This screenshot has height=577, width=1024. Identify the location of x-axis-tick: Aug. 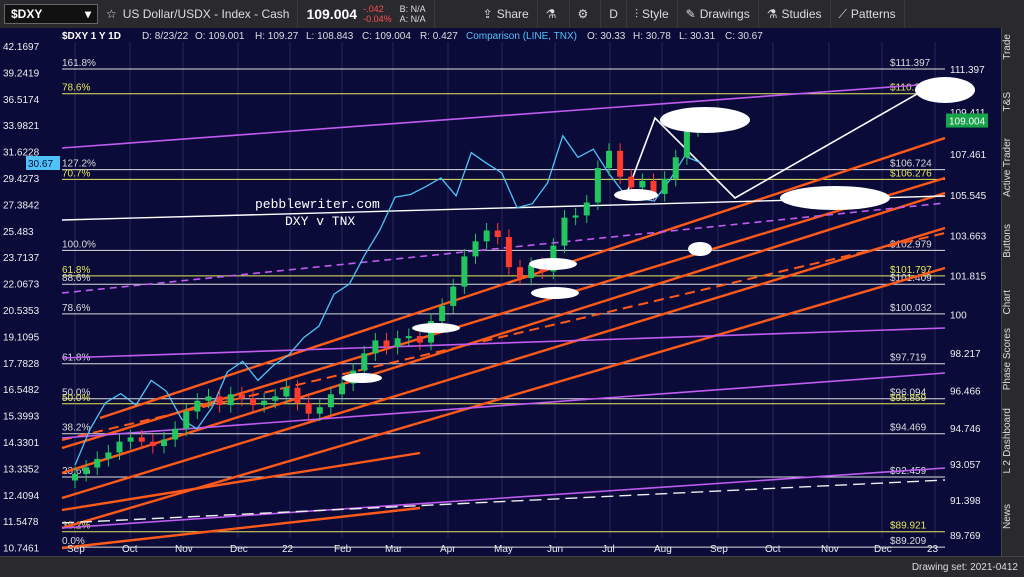
(663, 549).